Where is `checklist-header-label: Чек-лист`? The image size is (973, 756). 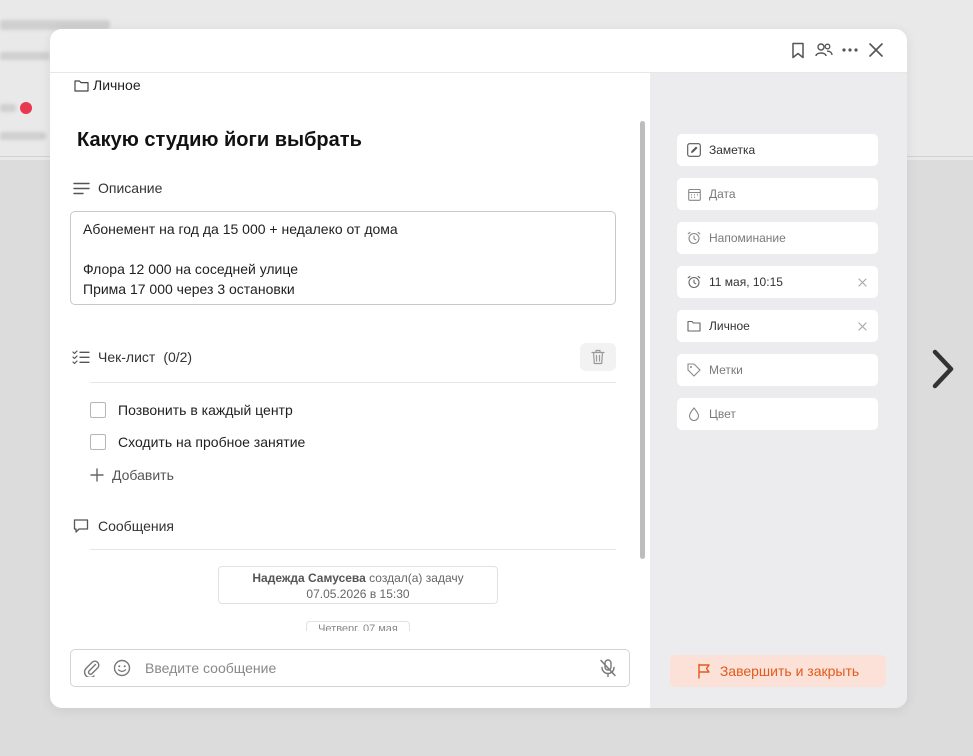
checklist-header-label: Чек-лист is located at coordinates (127, 357).